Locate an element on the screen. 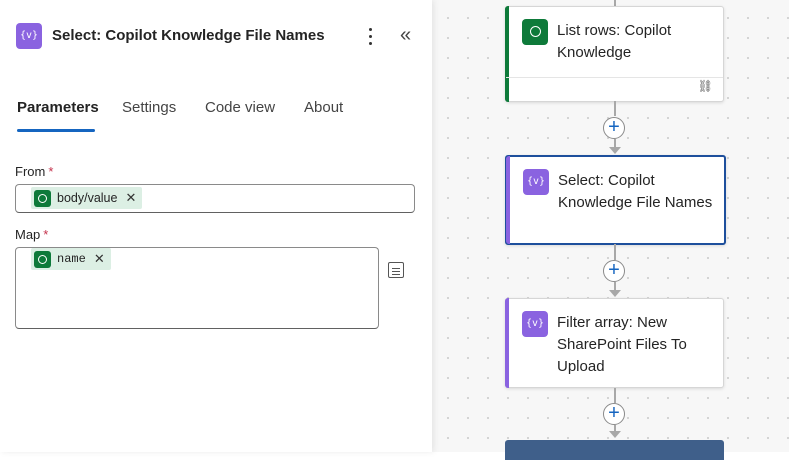 The height and width of the screenshot is (460, 789). from-label: From * is located at coordinates (34, 171).